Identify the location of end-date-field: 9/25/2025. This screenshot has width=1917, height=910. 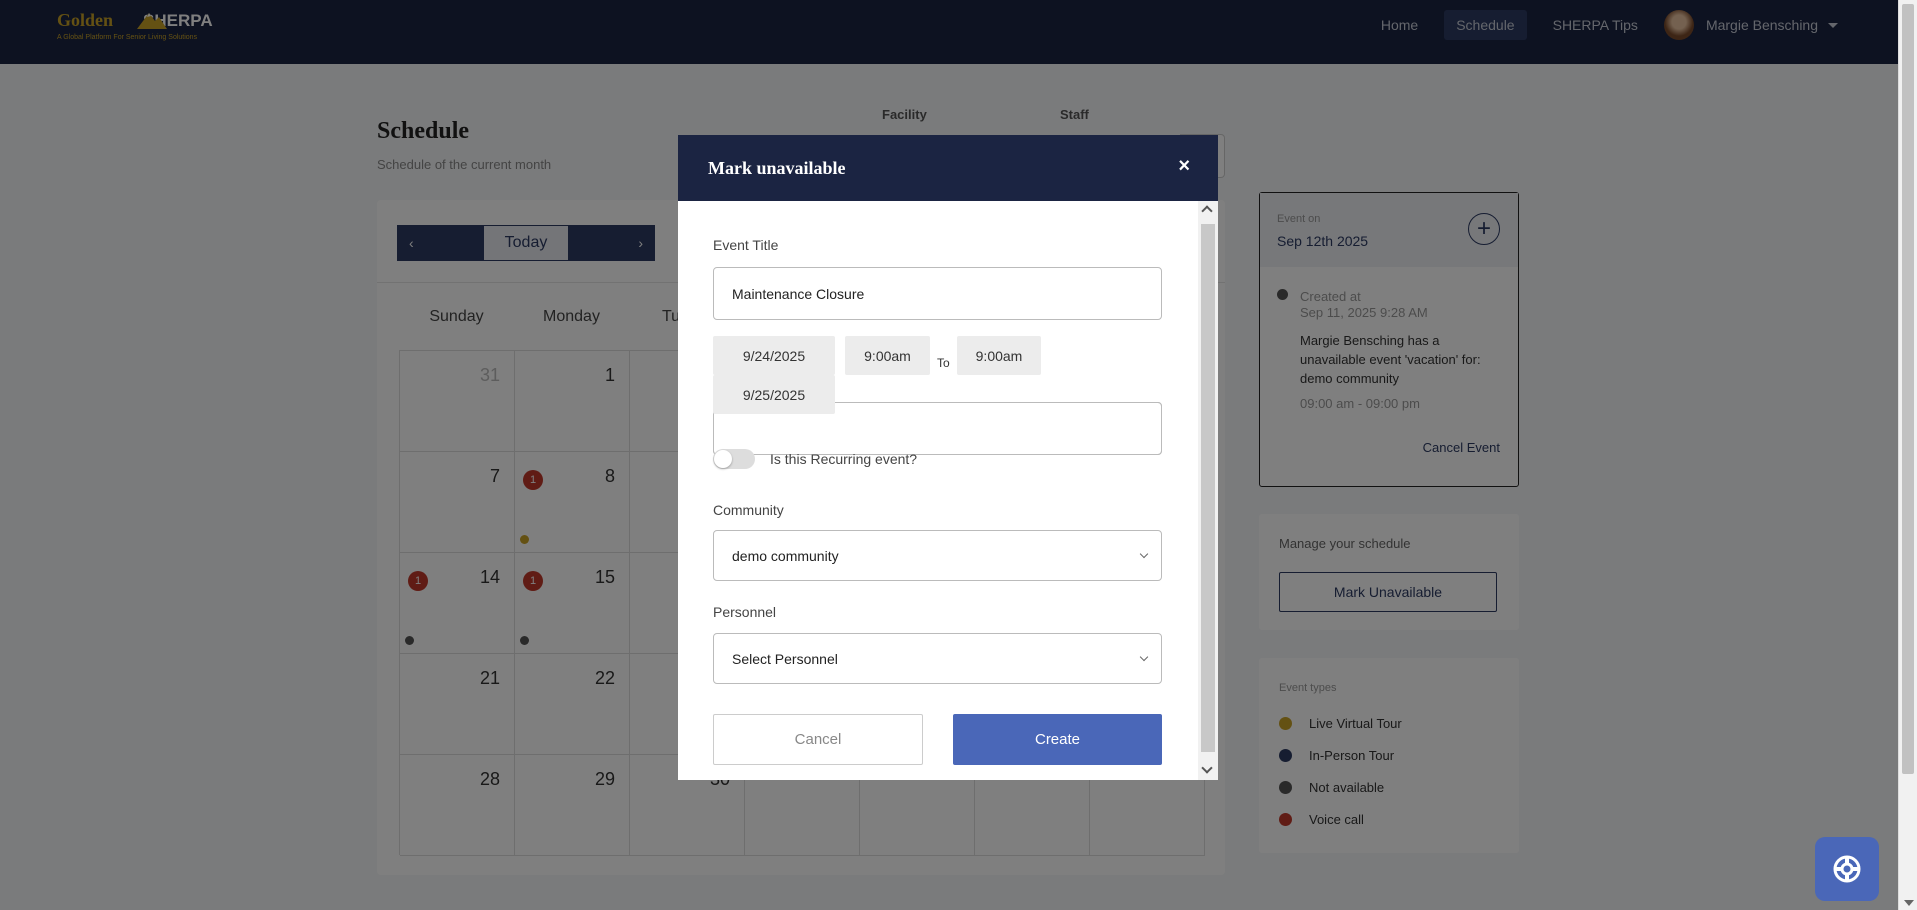
(774, 394).